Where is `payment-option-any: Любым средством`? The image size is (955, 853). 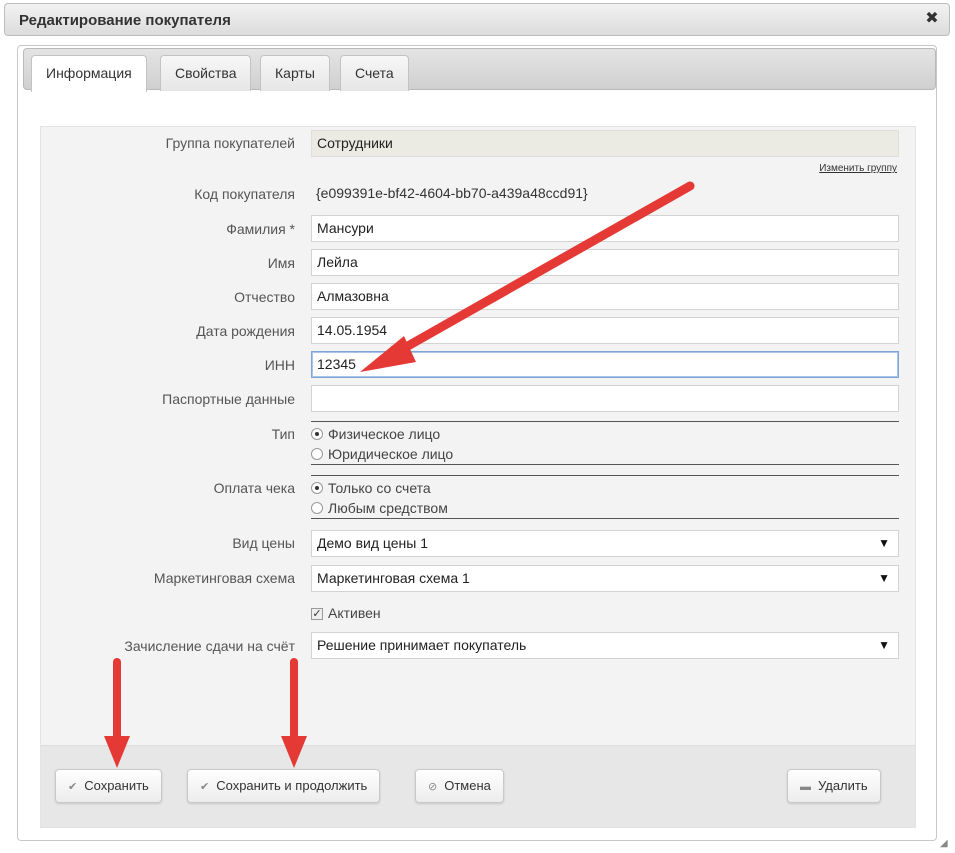 payment-option-any: Любым средством is located at coordinates (379, 508).